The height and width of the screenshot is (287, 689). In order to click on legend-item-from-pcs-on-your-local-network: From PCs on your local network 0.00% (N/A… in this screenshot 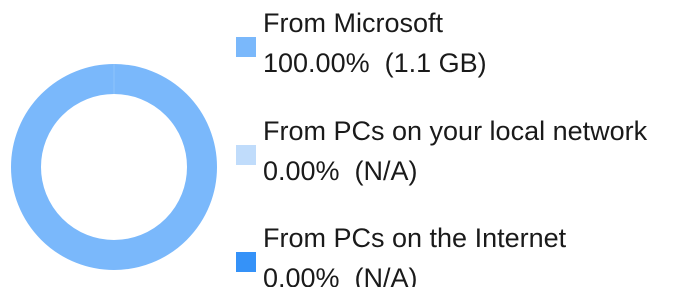, I will do `click(442, 151)`.